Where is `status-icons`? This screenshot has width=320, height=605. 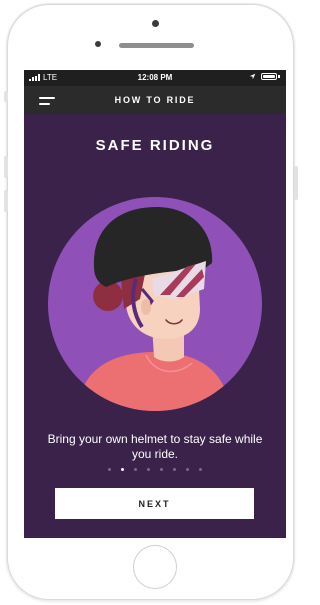 status-icons is located at coordinates (264, 76).